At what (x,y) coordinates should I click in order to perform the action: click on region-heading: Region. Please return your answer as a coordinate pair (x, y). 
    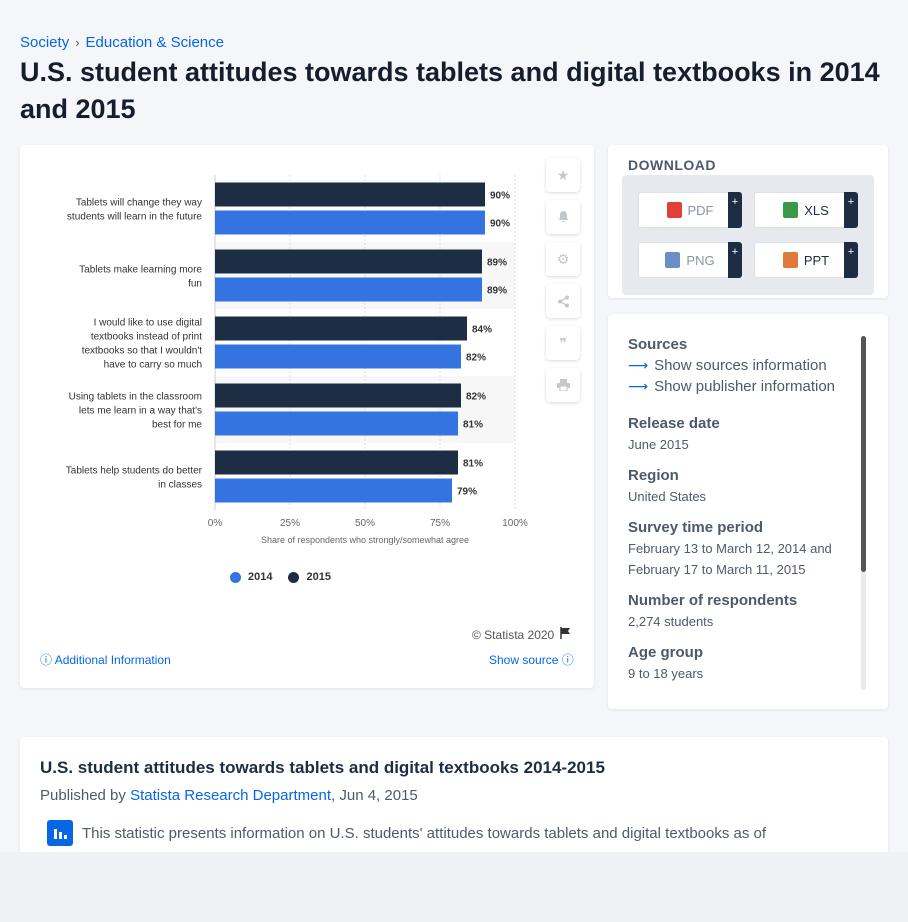
    Looking at the image, I should click on (653, 475).